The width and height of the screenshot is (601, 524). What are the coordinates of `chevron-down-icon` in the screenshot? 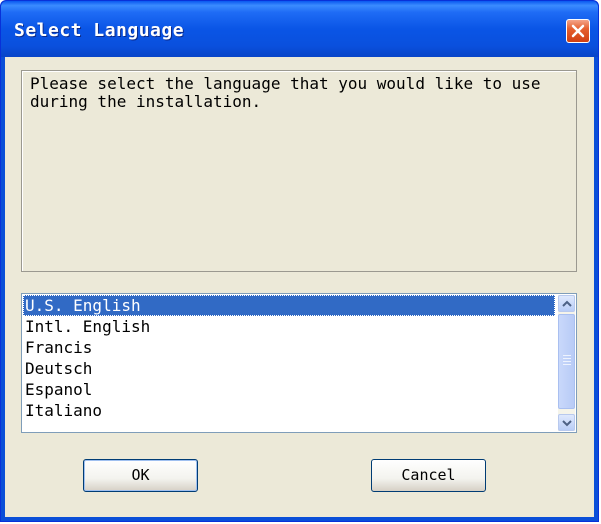 It's located at (567, 423).